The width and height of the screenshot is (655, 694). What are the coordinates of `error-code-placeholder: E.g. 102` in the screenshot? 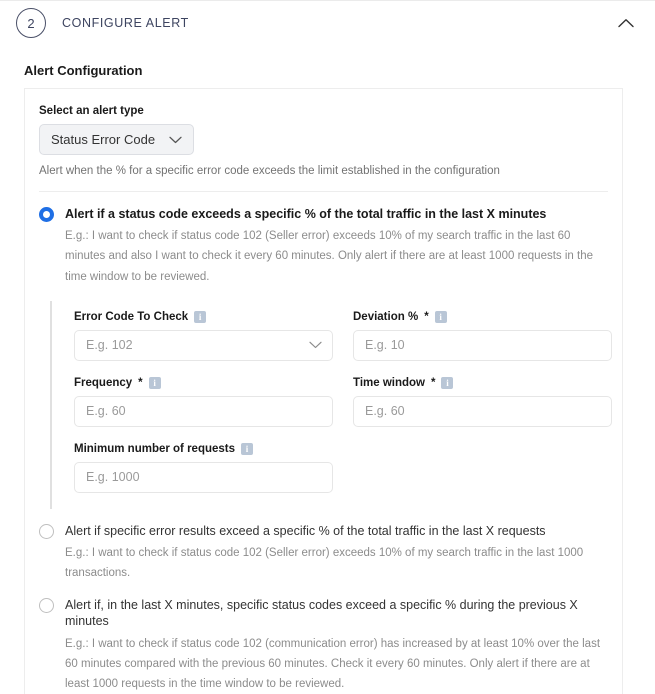 It's located at (109, 345).